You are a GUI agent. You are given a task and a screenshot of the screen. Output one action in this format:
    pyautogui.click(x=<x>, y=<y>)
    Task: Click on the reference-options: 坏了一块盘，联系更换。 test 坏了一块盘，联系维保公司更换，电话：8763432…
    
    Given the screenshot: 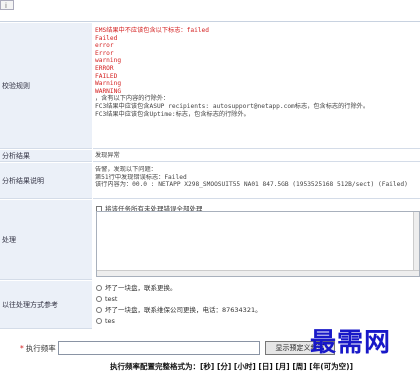 What is the action you would take?
    pyautogui.click(x=179, y=305)
    